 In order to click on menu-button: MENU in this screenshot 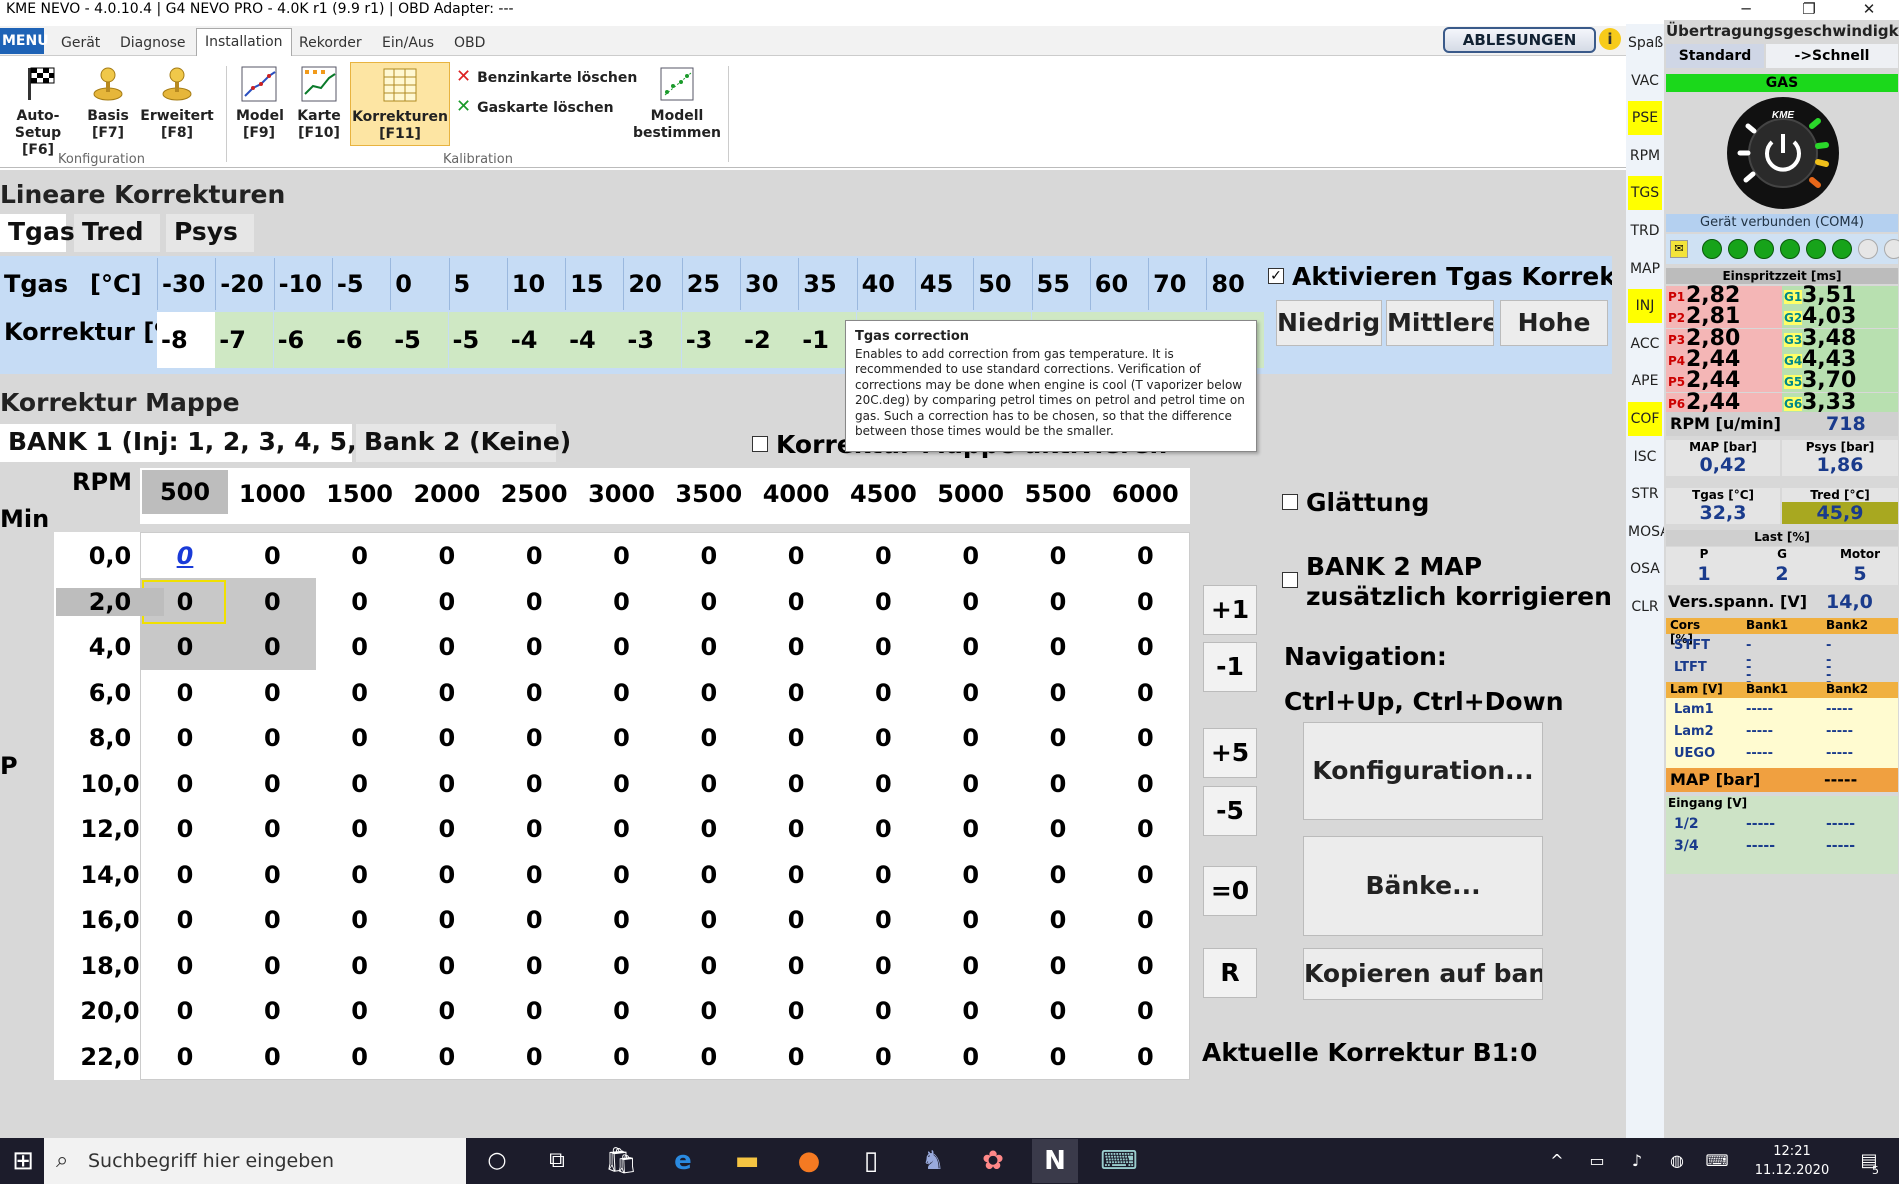, I will do `click(24, 41)`.